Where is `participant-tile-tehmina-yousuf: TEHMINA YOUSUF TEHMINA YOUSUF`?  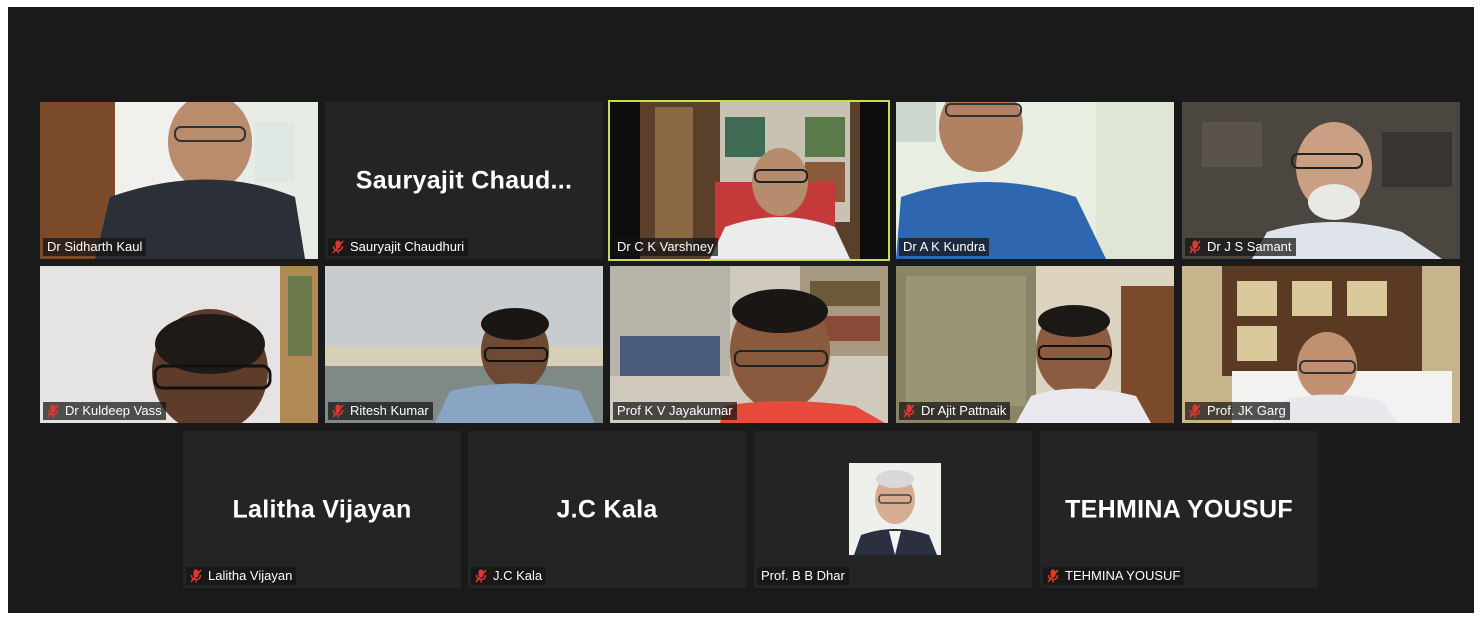
participant-tile-tehmina-yousuf: TEHMINA YOUSUF TEHMINA YOUSUF is located at coordinates (1179, 509).